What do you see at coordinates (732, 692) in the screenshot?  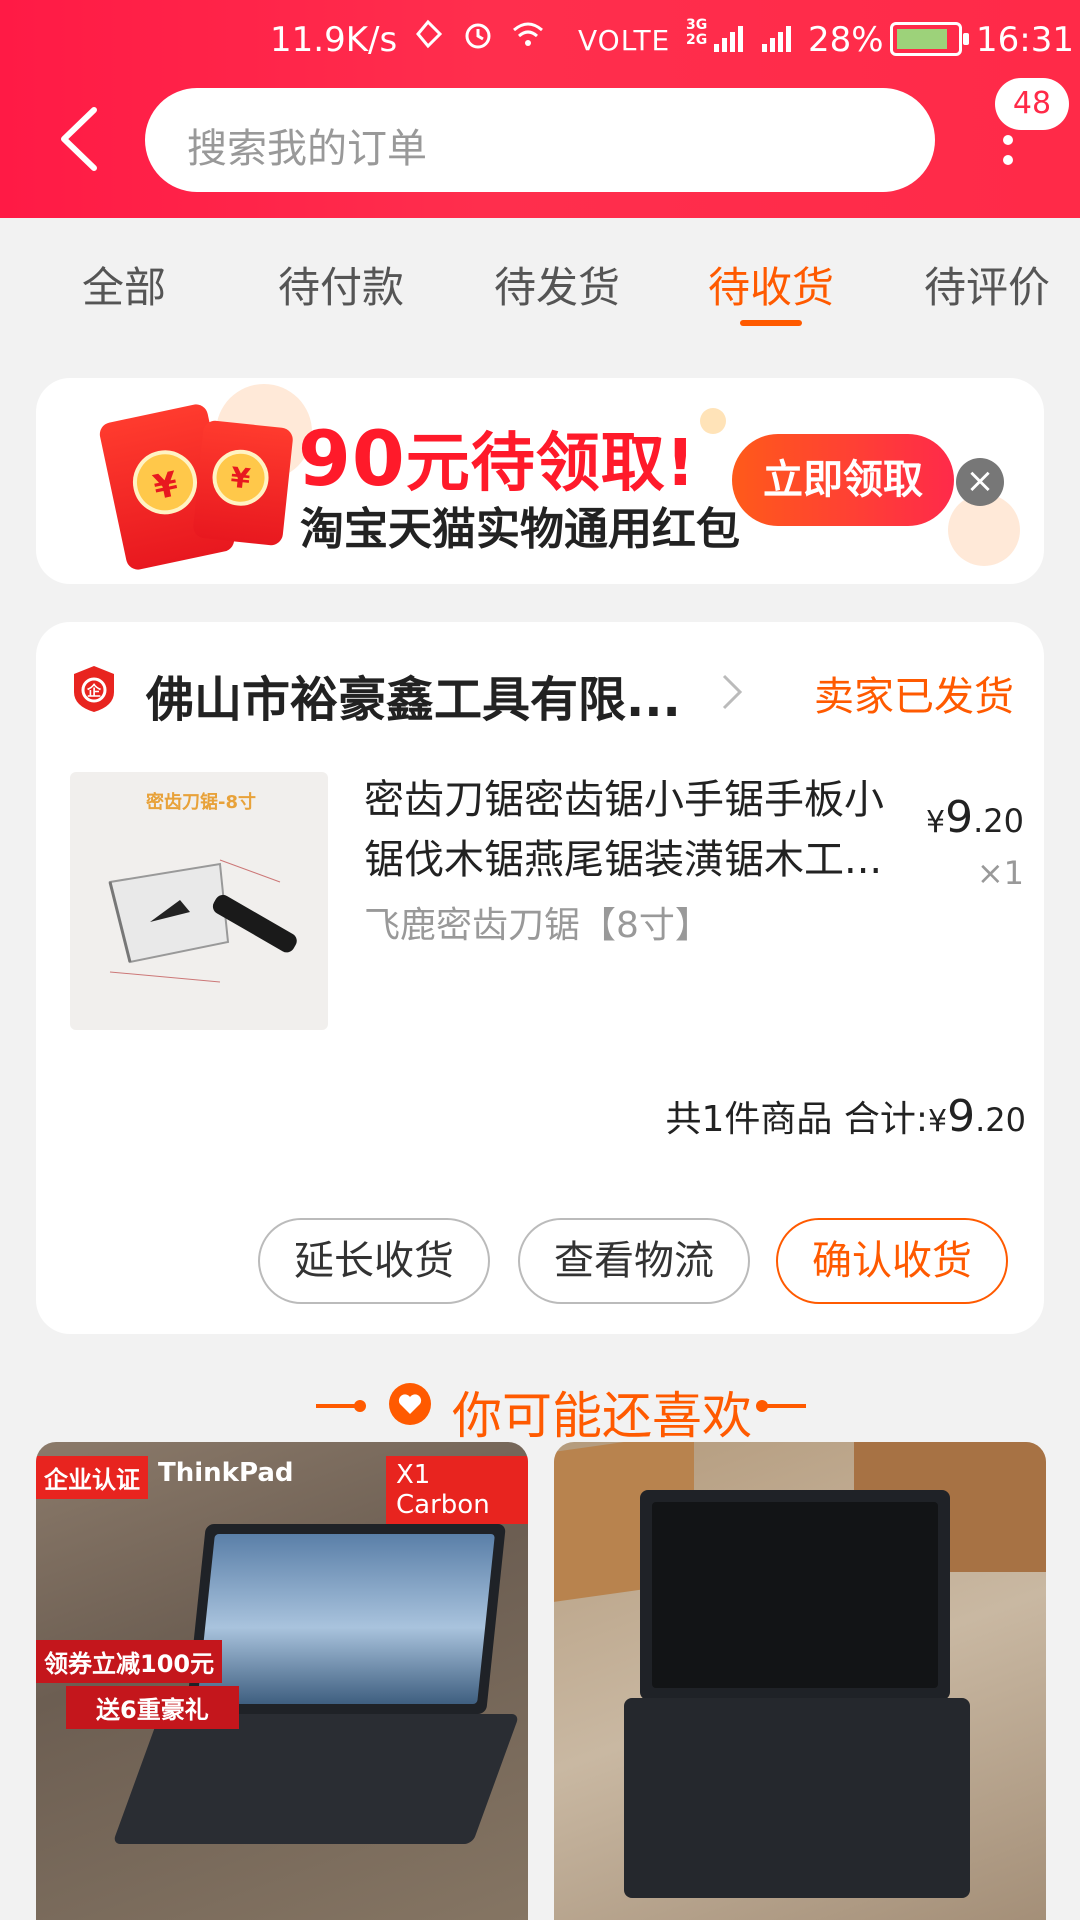 I see `chevron-right-icon` at bounding box center [732, 692].